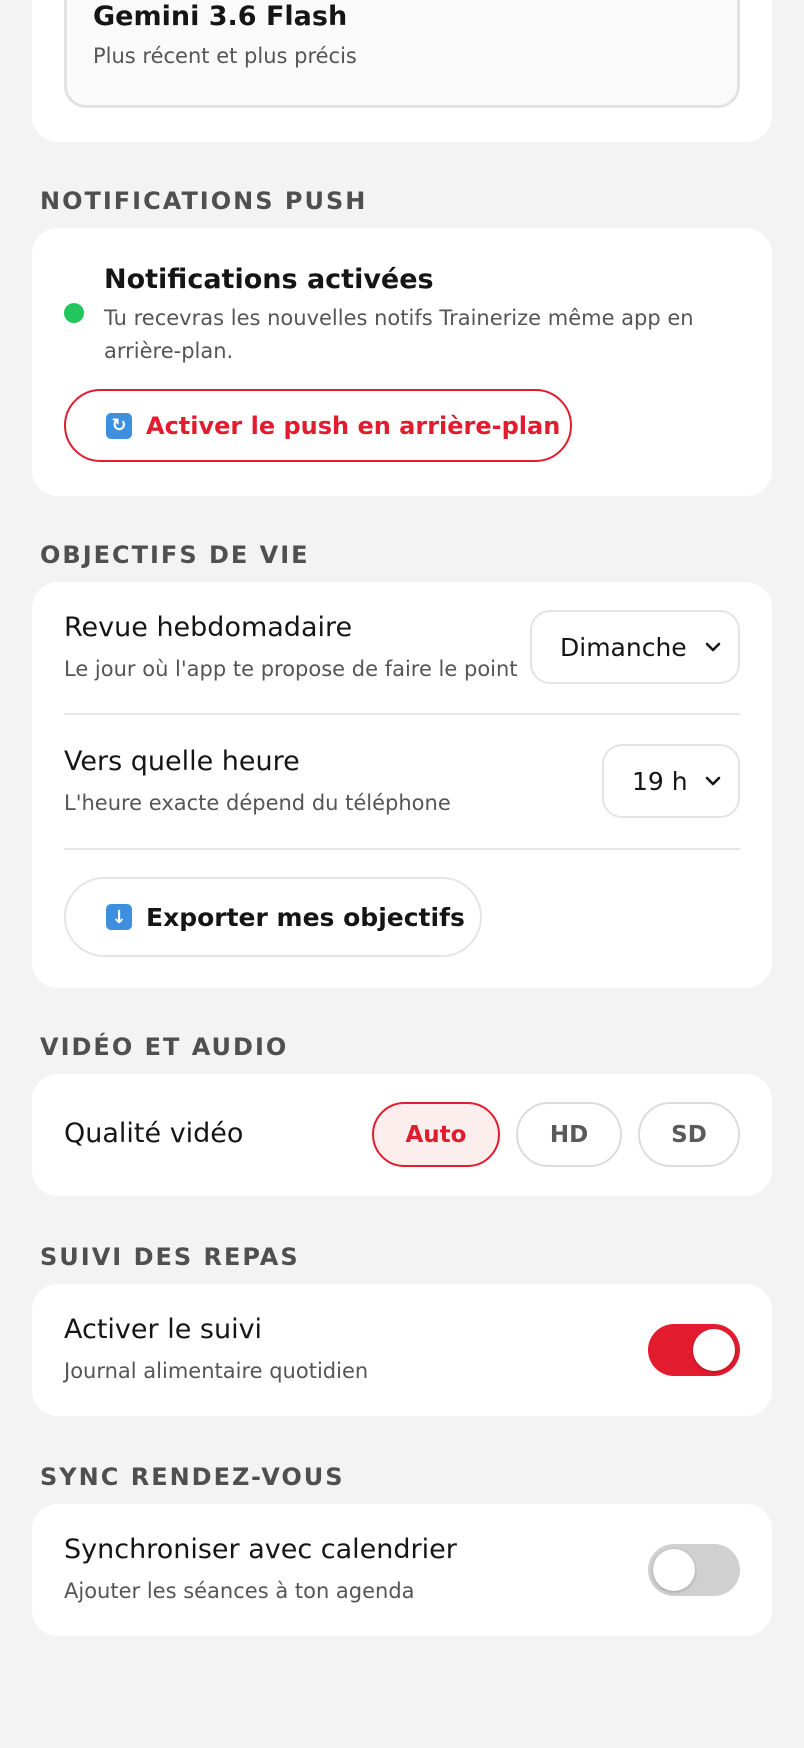 Image resolution: width=804 pixels, height=1748 pixels. Describe the element at coordinates (257, 803) in the screenshot. I see `review-time-description: L'heure exacte dépend du téléphone` at that location.